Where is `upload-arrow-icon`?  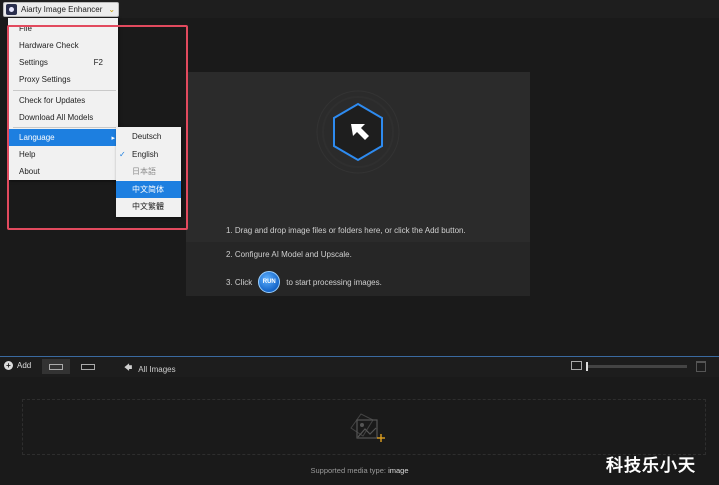 upload-arrow-icon is located at coordinates (358, 132).